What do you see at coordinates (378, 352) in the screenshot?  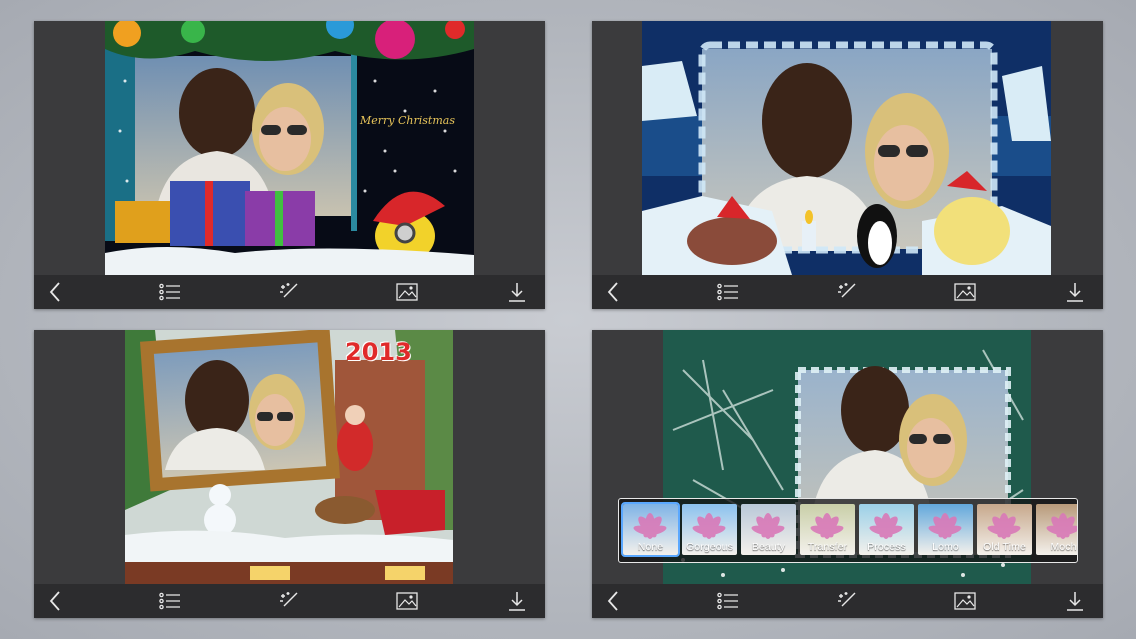 I see `year-label: 2013` at bounding box center [378, 352].